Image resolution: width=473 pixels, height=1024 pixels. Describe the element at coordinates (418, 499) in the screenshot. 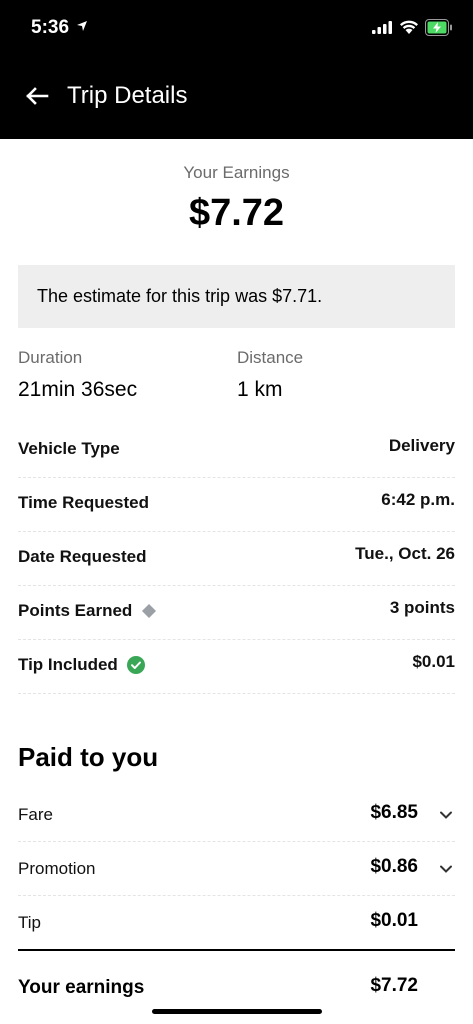

I see `detail-value: 6:42 p.m.` at that location.